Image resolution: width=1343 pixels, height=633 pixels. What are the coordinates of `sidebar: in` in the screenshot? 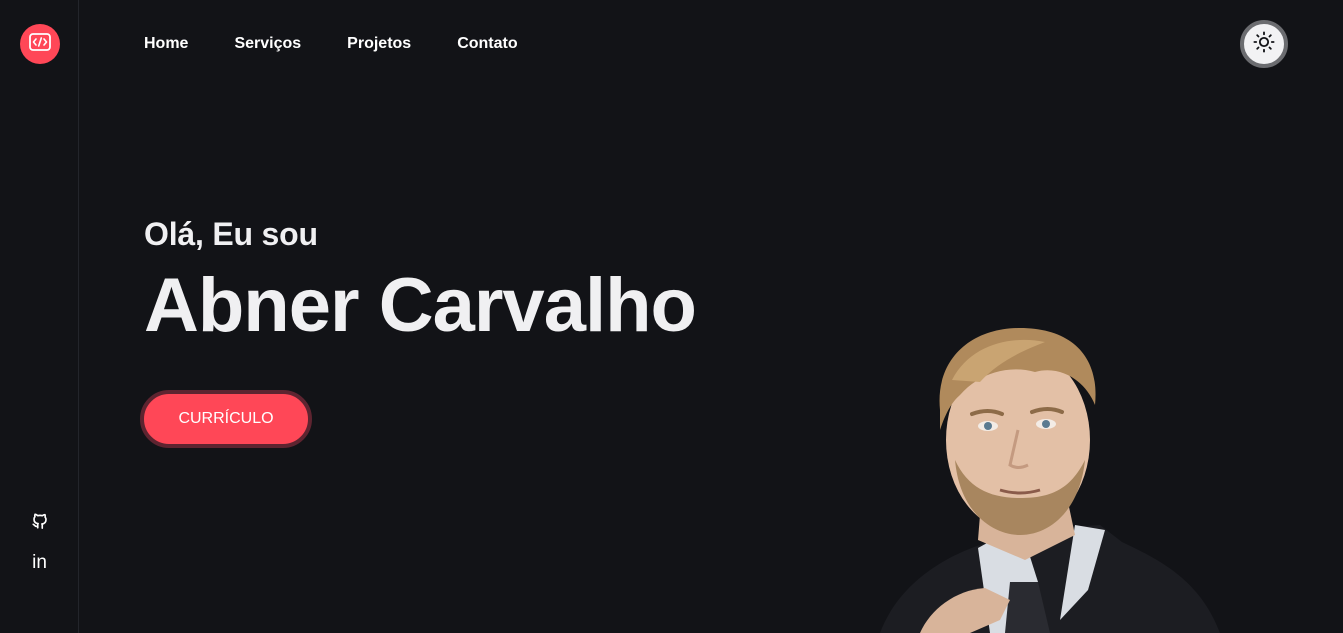 It's located at (39, 316).